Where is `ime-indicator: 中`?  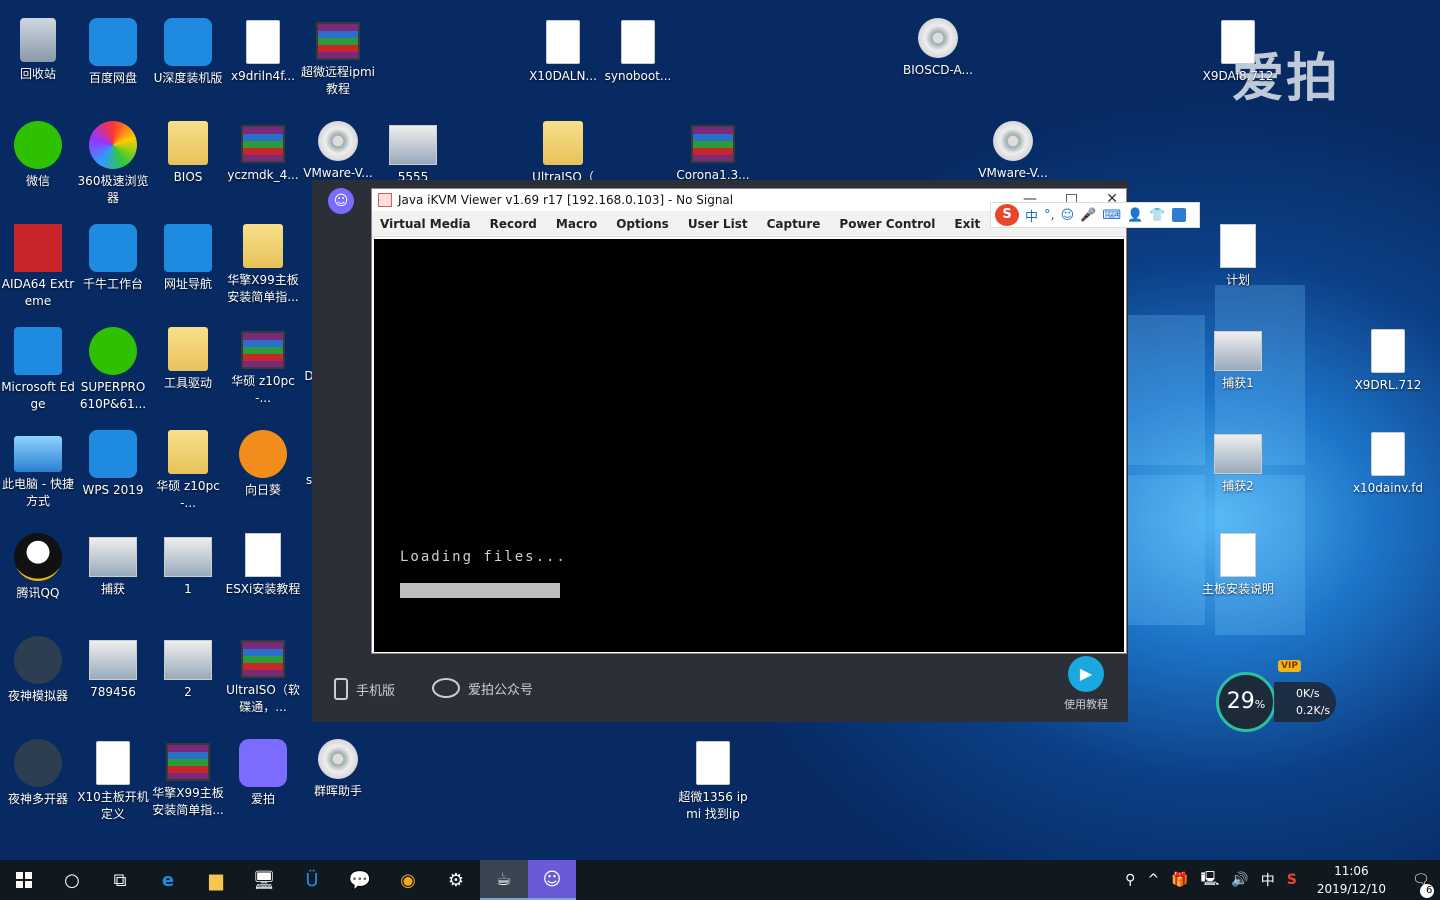
ime-indicator: 中 is located at coordinates (1268, 880).